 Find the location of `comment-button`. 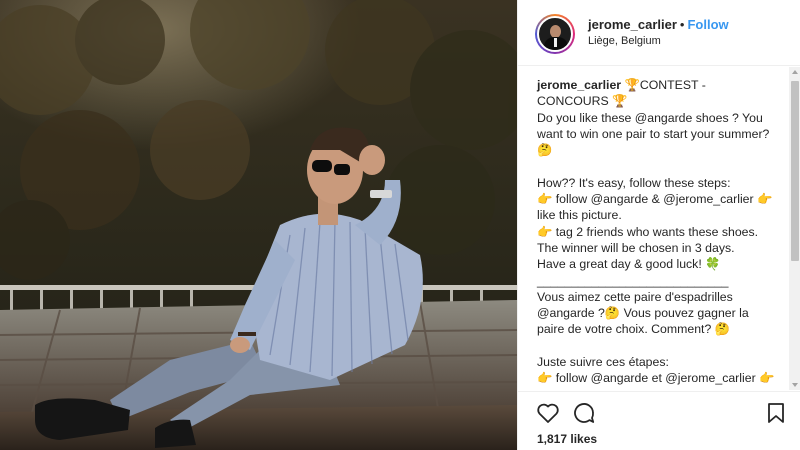

comment-button is located at coordinates (584, 413).